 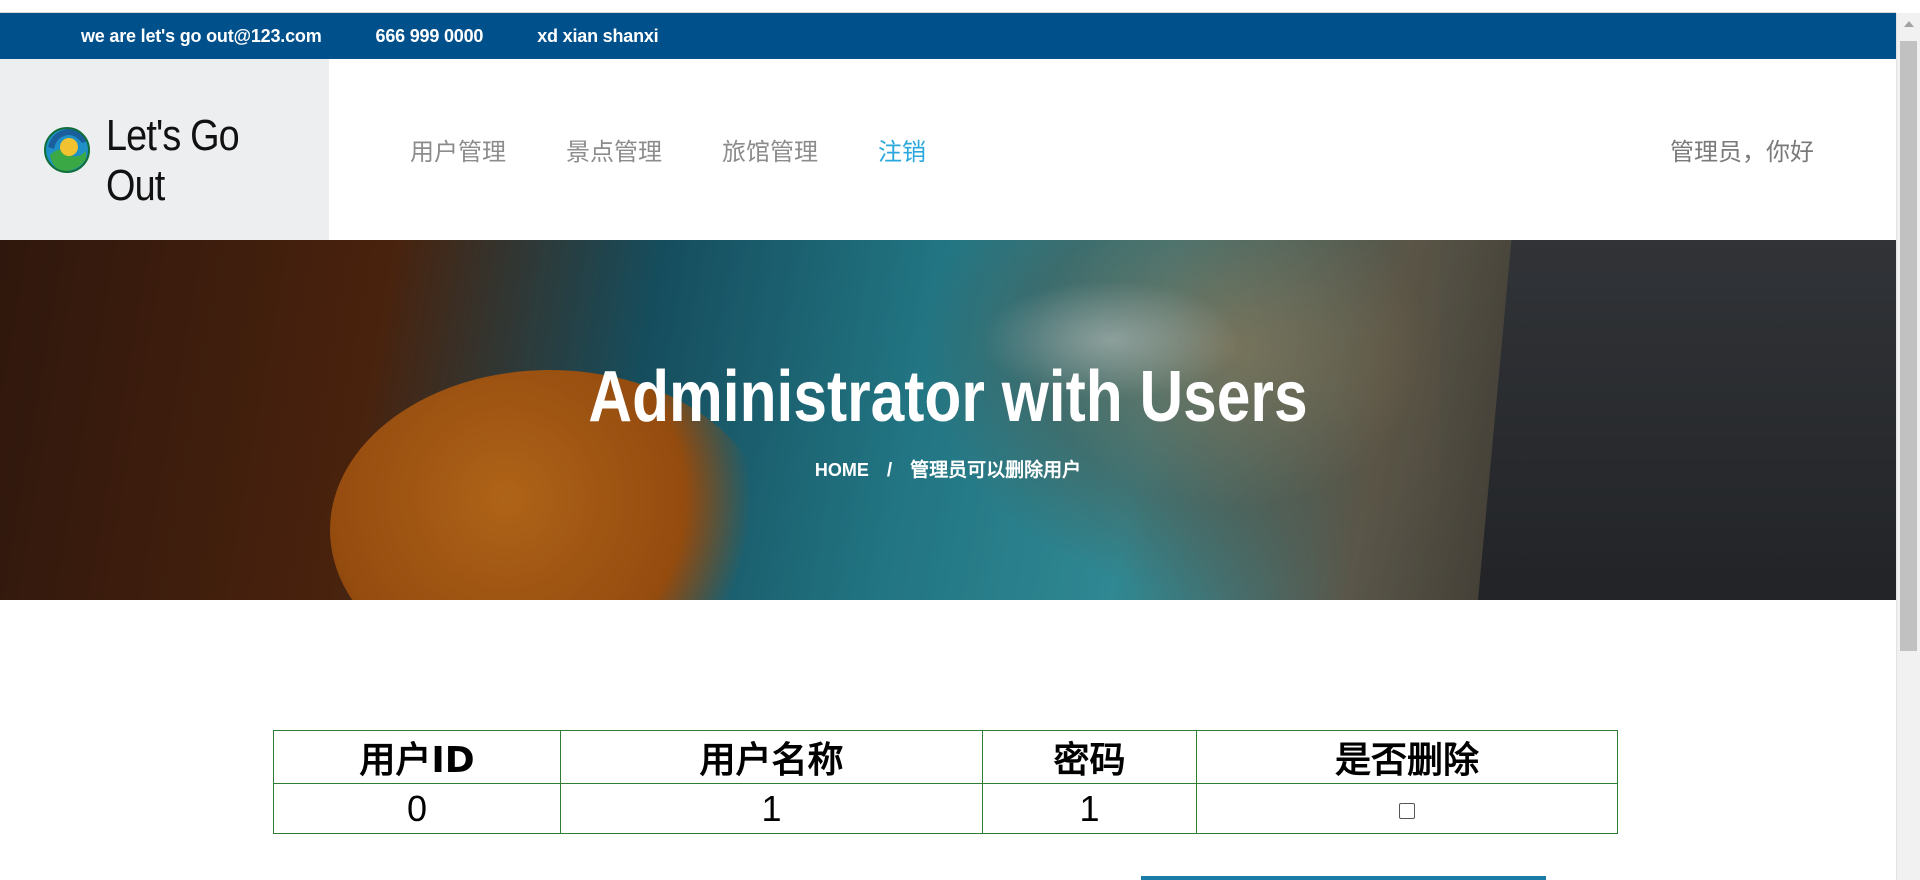 I want to click on main-nav: 用户管理 景点管理 旅馆管理 注销, so click(x=698, y=149).